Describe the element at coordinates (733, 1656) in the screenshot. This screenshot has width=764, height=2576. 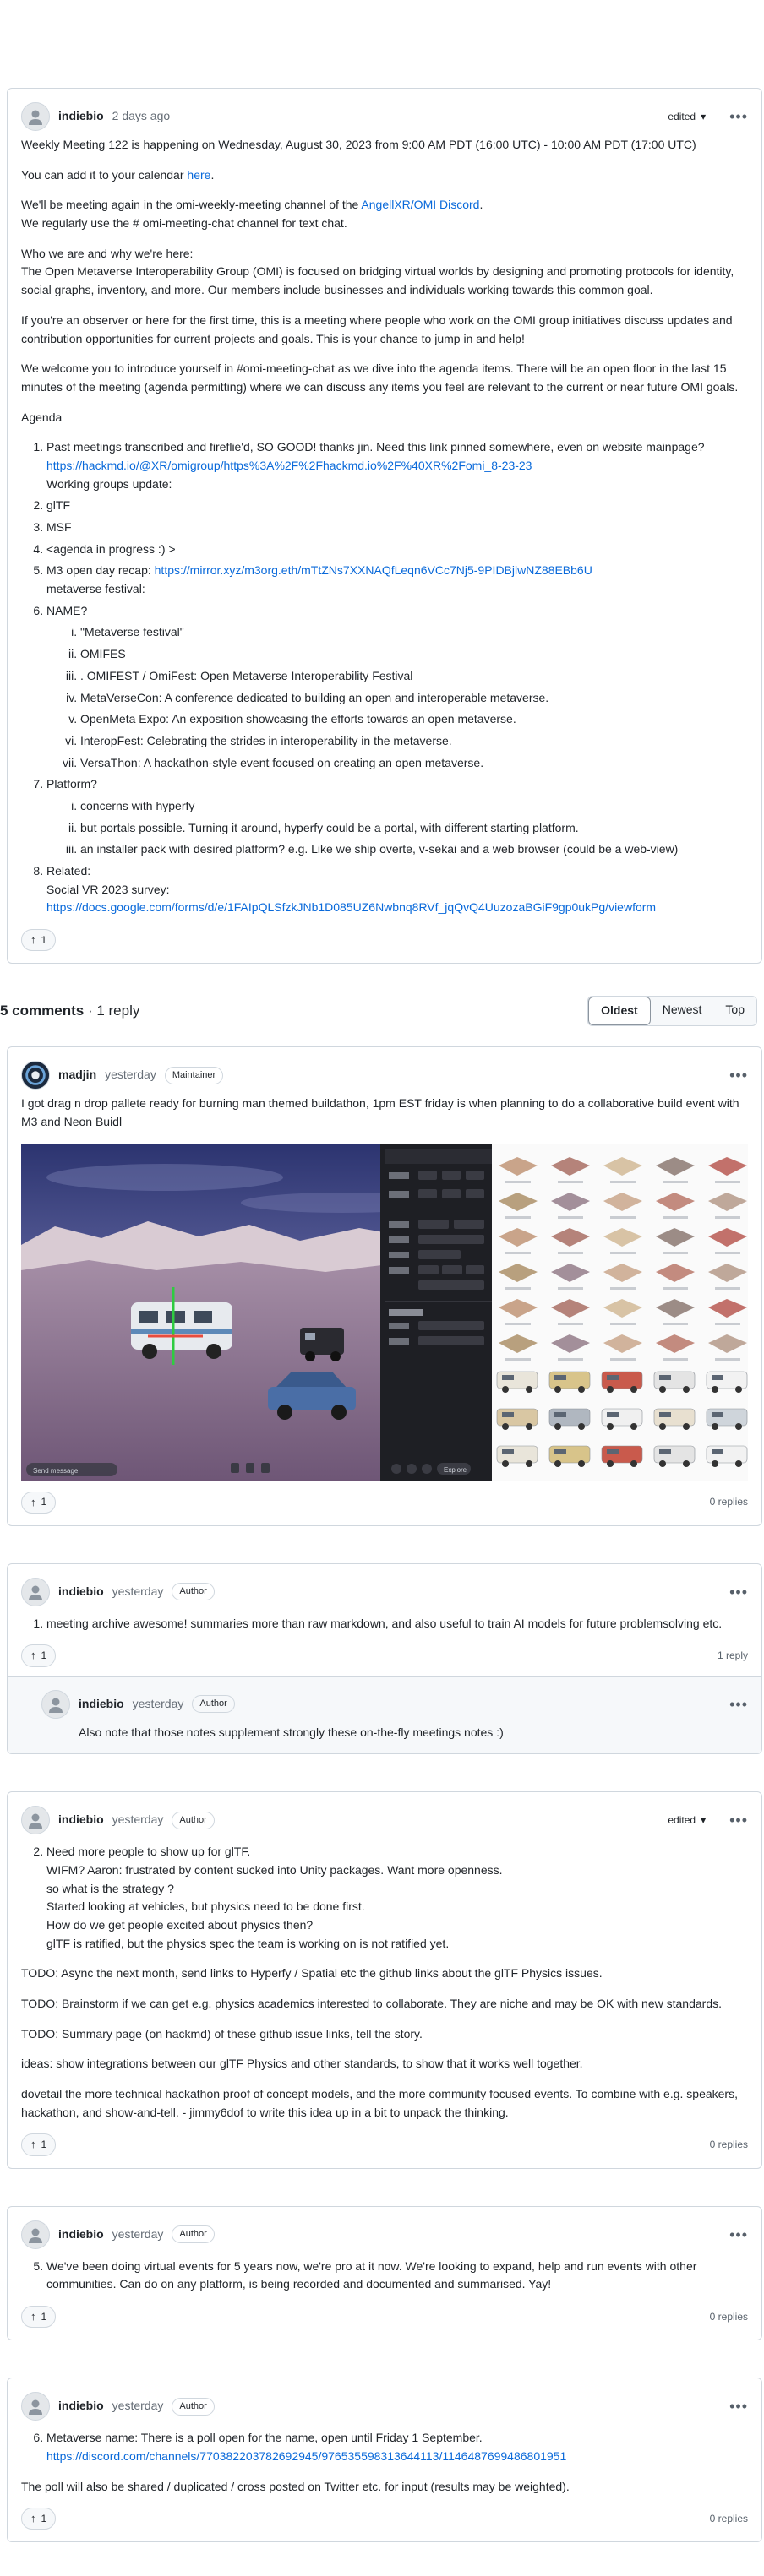
I see `reply-count: 1 reply` at that location.